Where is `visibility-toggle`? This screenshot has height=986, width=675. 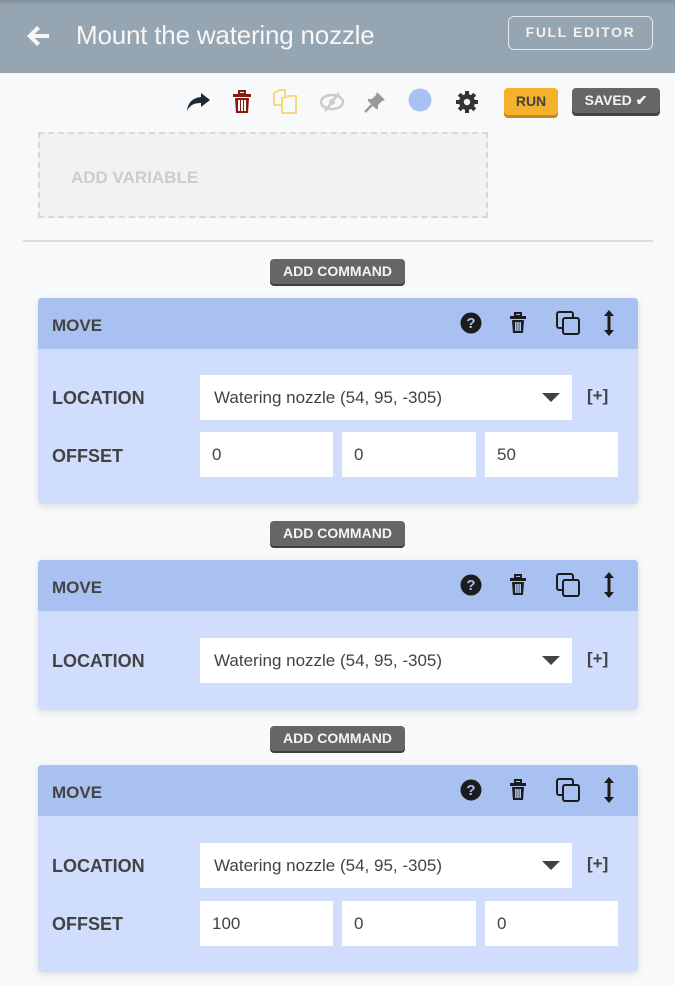
visibility-toggle is located at coordinates (332, 102).